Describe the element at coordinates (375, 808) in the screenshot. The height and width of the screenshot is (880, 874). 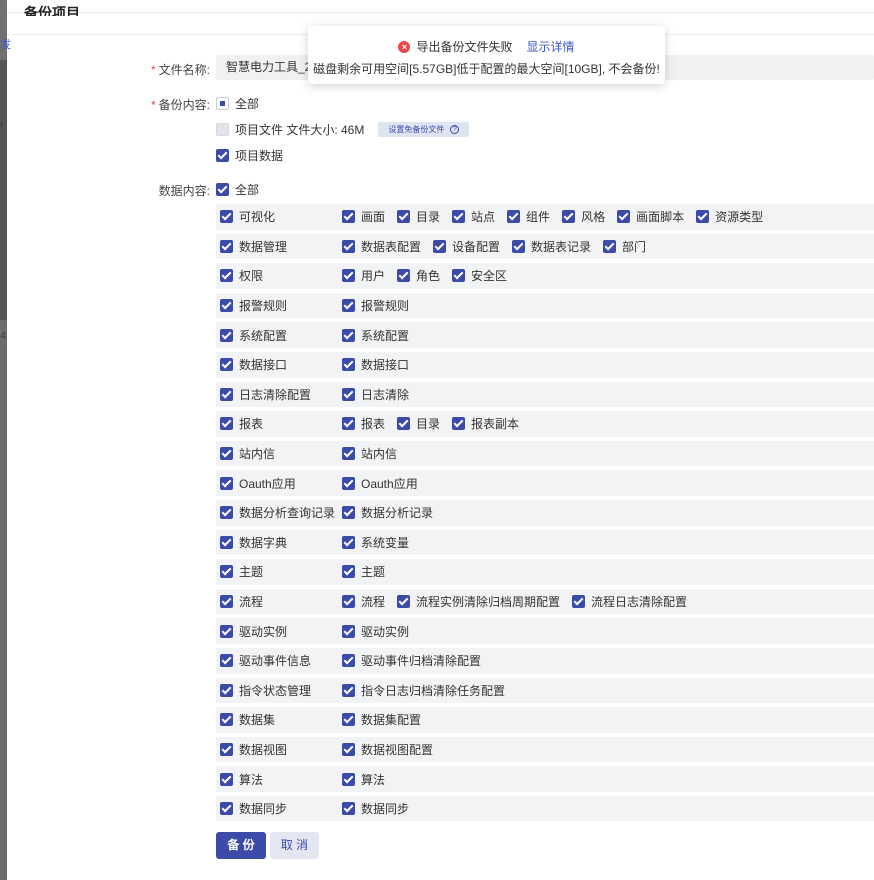
I see `child-checkbox: 数据同步` at that location.